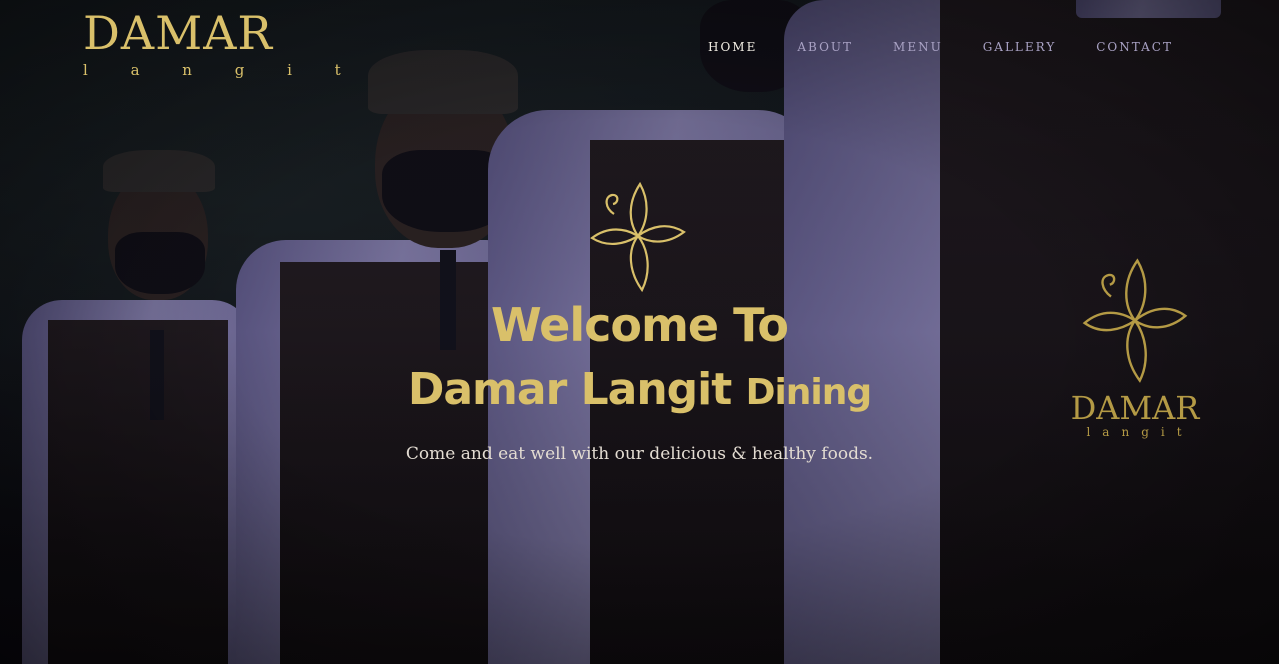 The image size is (1279, 664). What do you see at coordinates (809, 392) in the screenshot?
I see `hero-title-small: Dining` at bounding box center [809, 392].